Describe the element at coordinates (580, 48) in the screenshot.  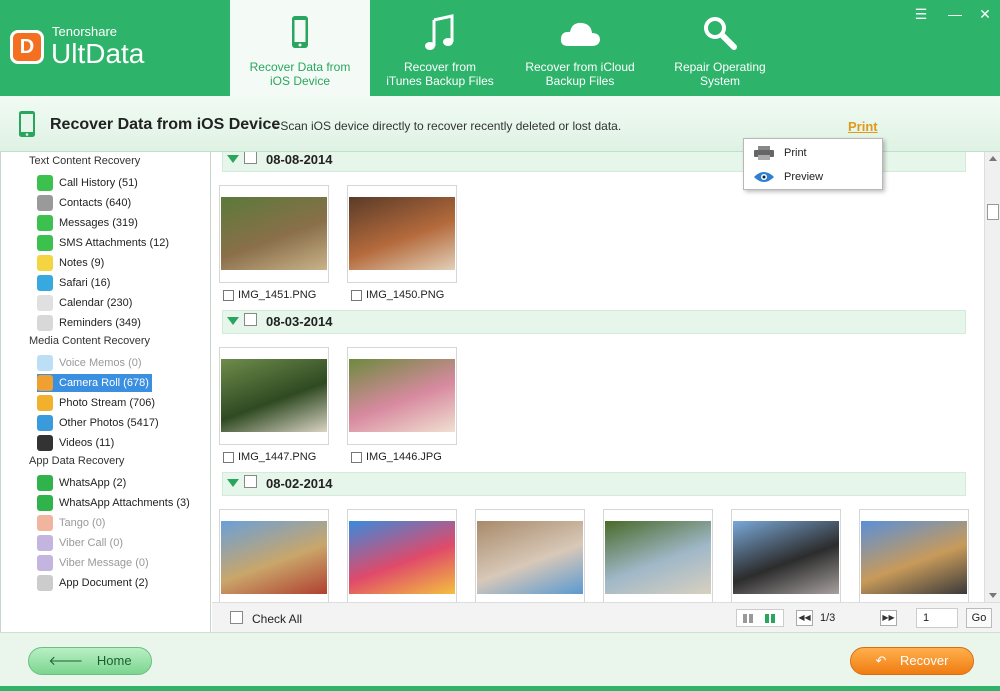
I see `tab-recover-icloud-backup: Recover from iCloud Backup Files` at that location.